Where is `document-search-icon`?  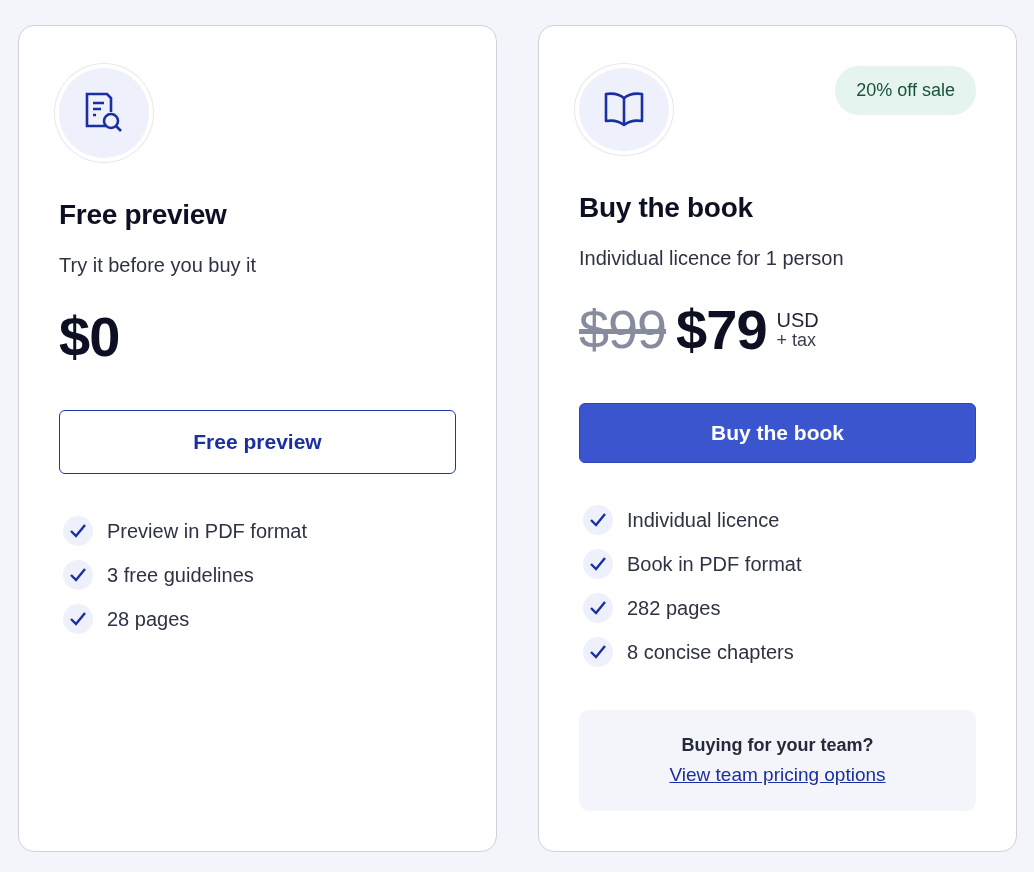 document-search-icon is located at coordinates (104, 113).